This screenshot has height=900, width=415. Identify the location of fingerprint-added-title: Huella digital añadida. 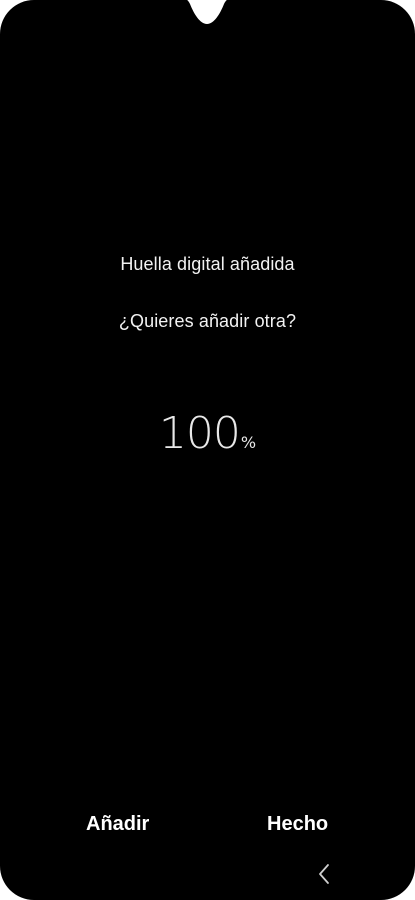
(207, 264).